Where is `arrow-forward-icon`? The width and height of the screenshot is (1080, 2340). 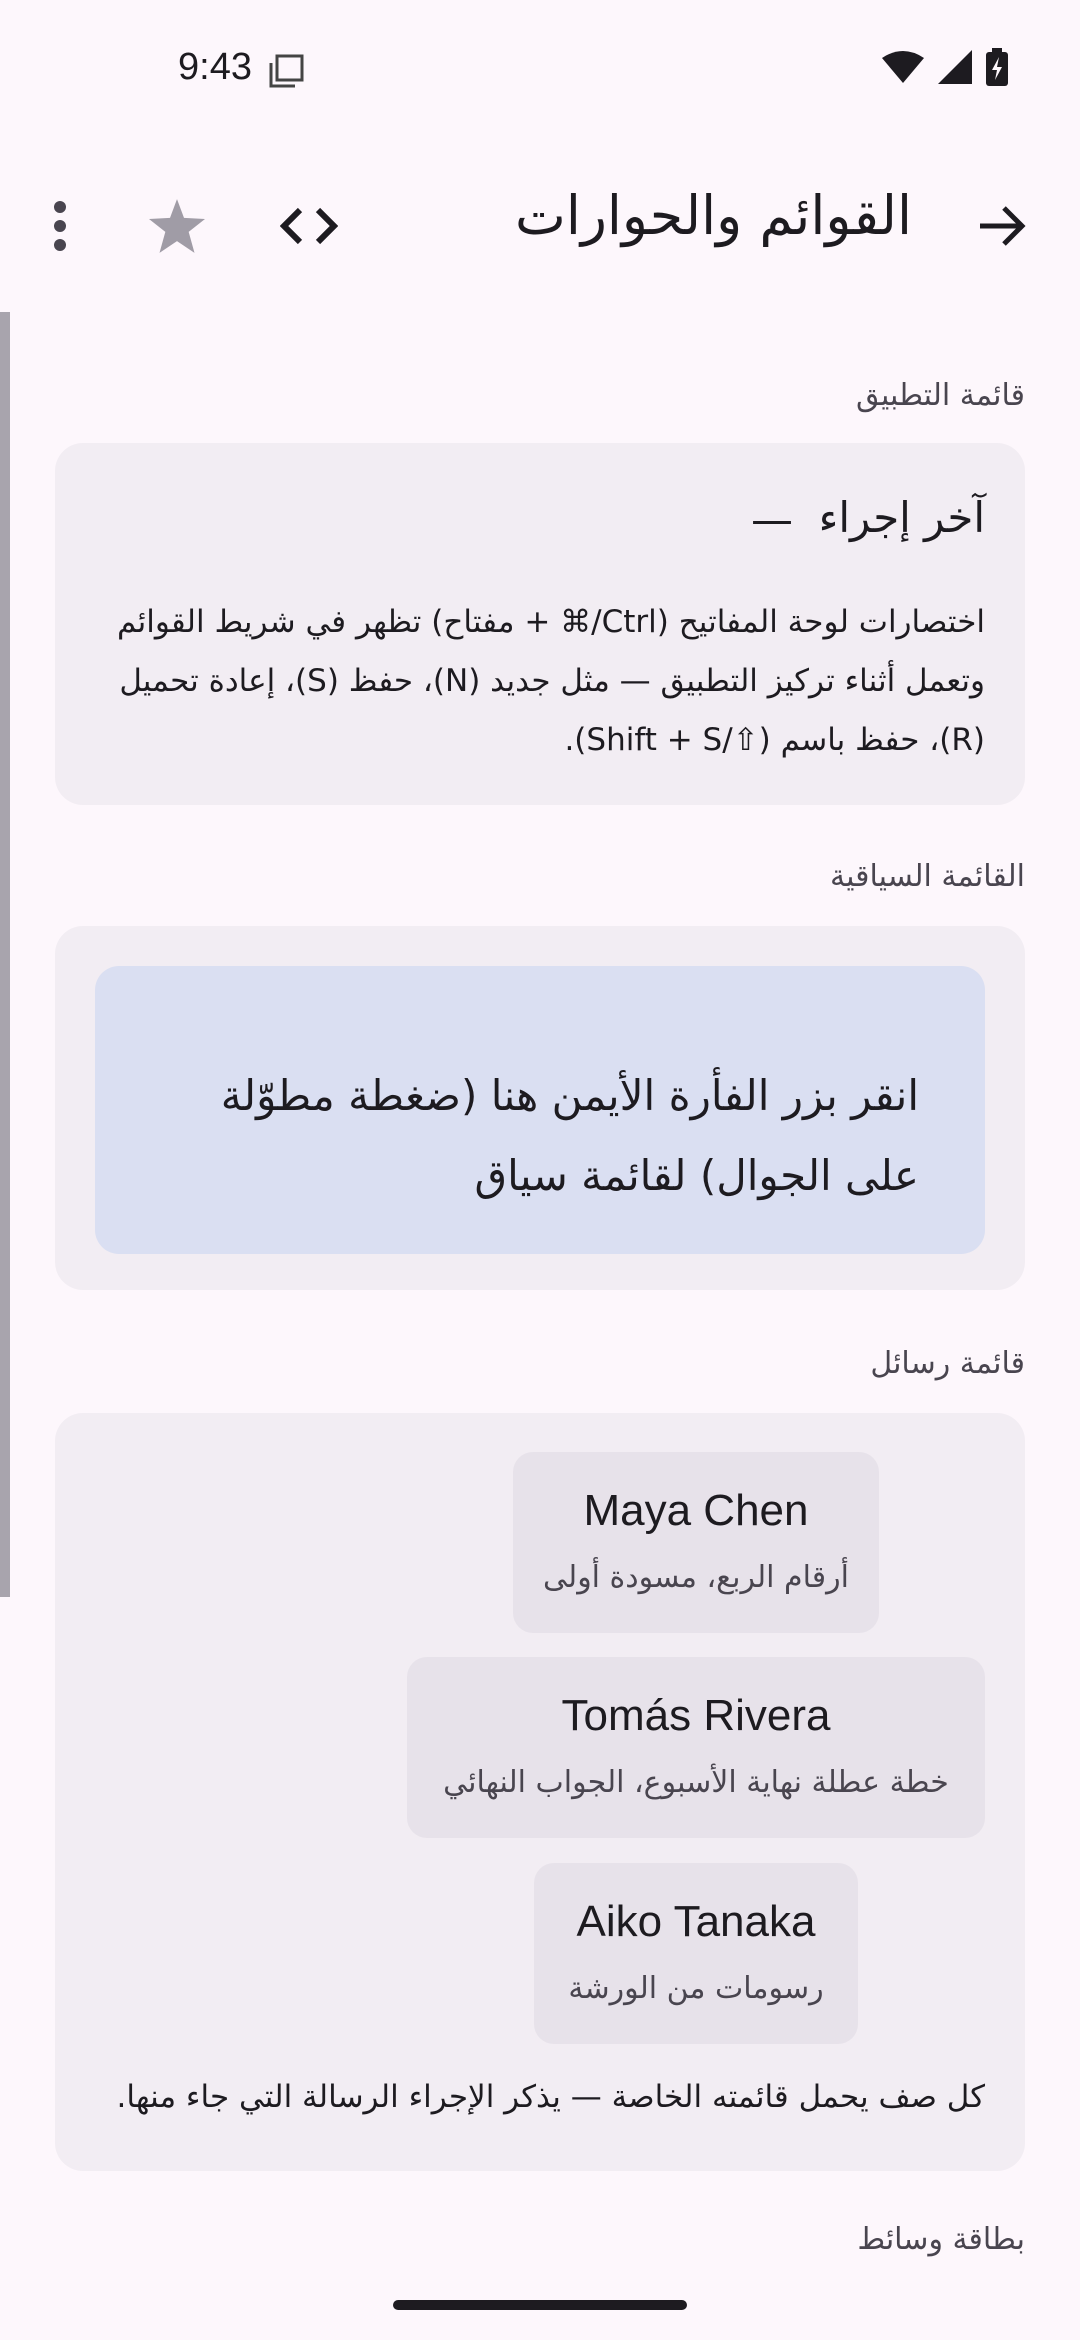 arrow-forward-icon is located at coordinates (1002, 226).